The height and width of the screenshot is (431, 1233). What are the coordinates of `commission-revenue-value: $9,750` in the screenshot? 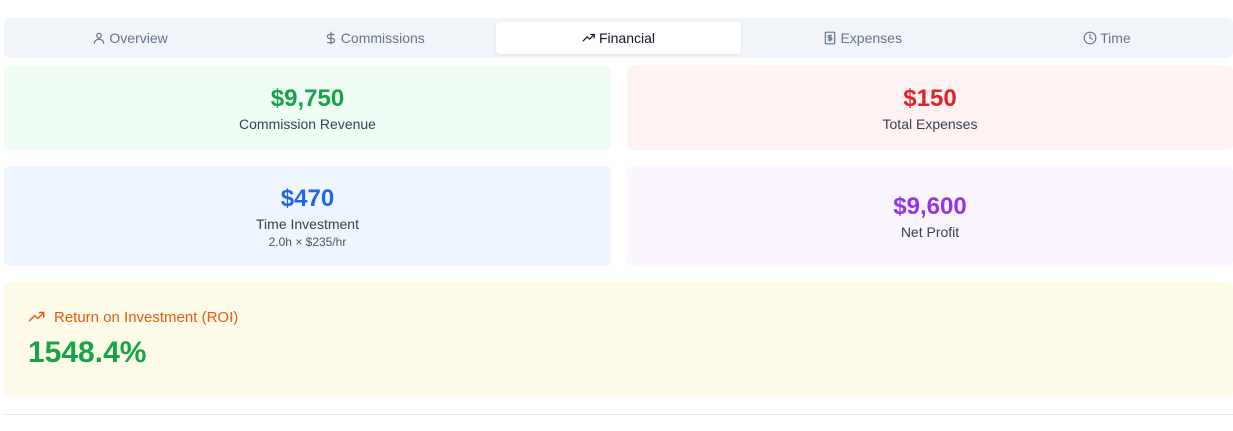 It's located at (307, 98).